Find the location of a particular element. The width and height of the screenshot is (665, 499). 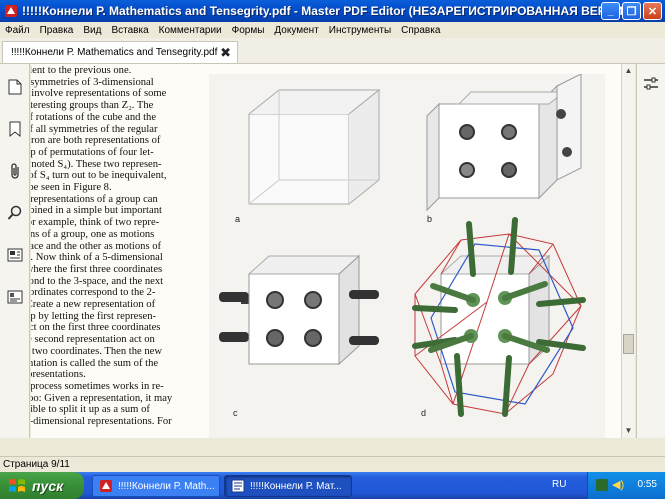

text-line: s (denoted S₄). These two represen- is located at coordinates (96, 164).